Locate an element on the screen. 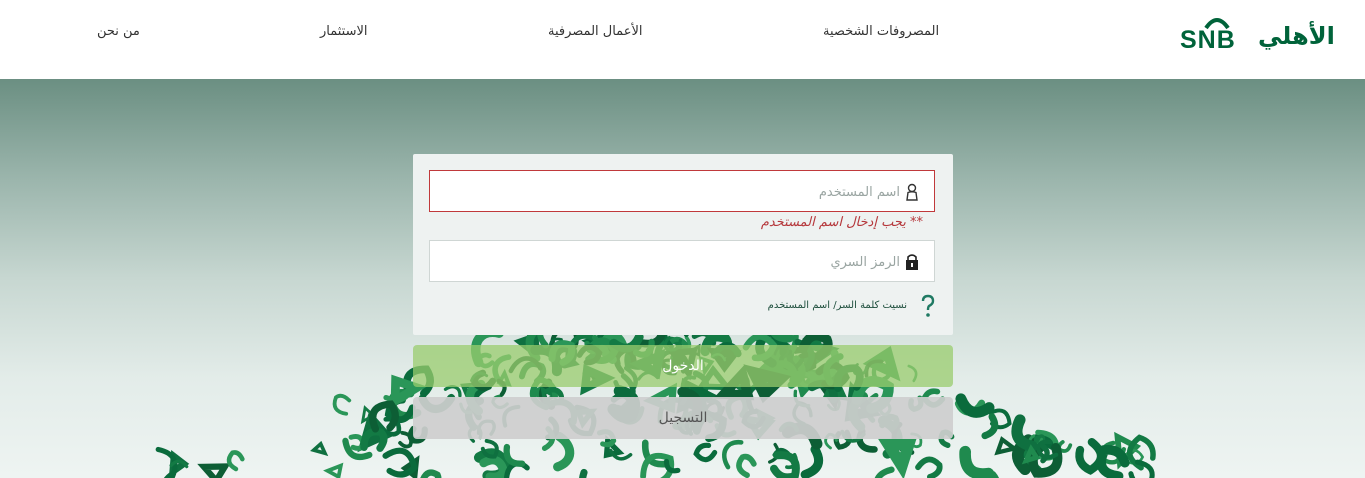 This screenshot has width=1365, height=478. nav-personal-banking: المصروفات الشخصية is located at coordinates (881, 31).